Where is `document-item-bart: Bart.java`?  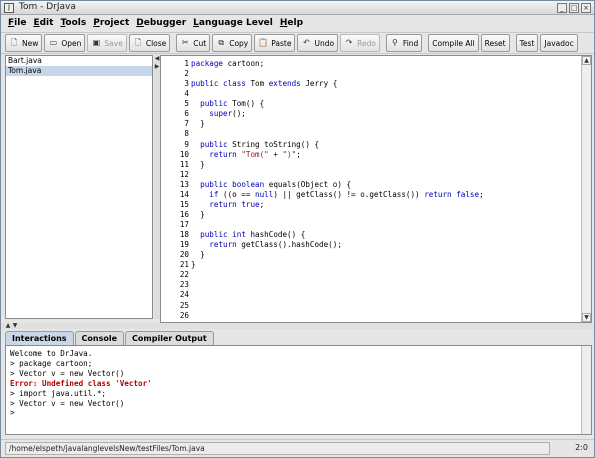 document-item-bart: Bart.java is located at coordinates (79, 61).